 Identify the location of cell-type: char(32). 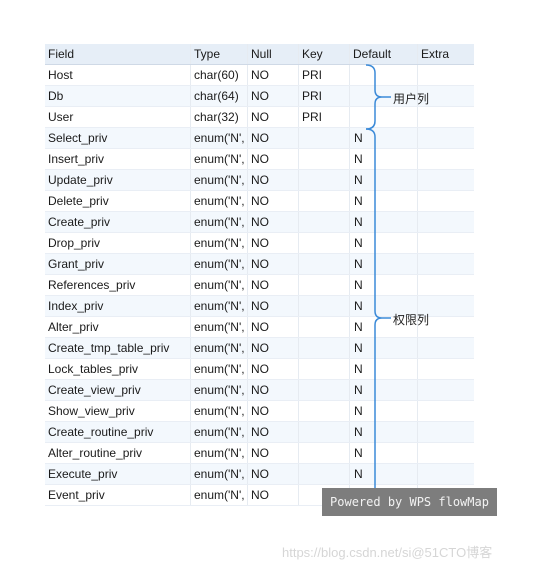
(219, 117).